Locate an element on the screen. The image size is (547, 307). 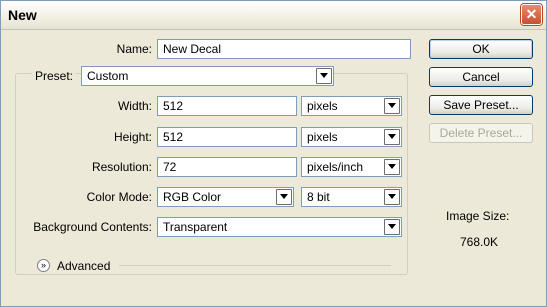
close-icon: ✕ is located at coordinates (531, 14).